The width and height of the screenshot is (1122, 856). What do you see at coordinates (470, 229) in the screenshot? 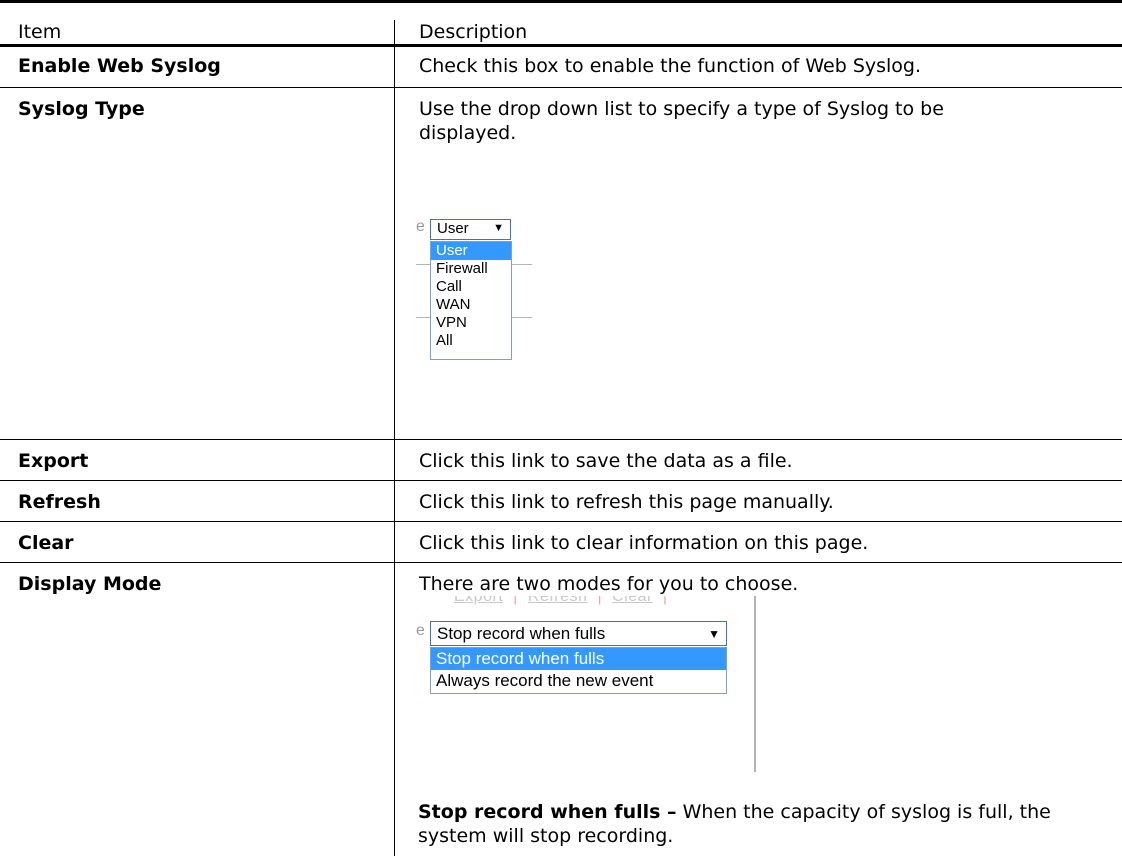
I see `syslog-type-select: User ▼` at bounding box center [470, 229].